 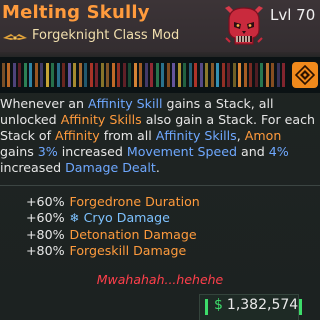 I want to click on stat-name: Forgedrone Duration, so click(x=134, y=201).